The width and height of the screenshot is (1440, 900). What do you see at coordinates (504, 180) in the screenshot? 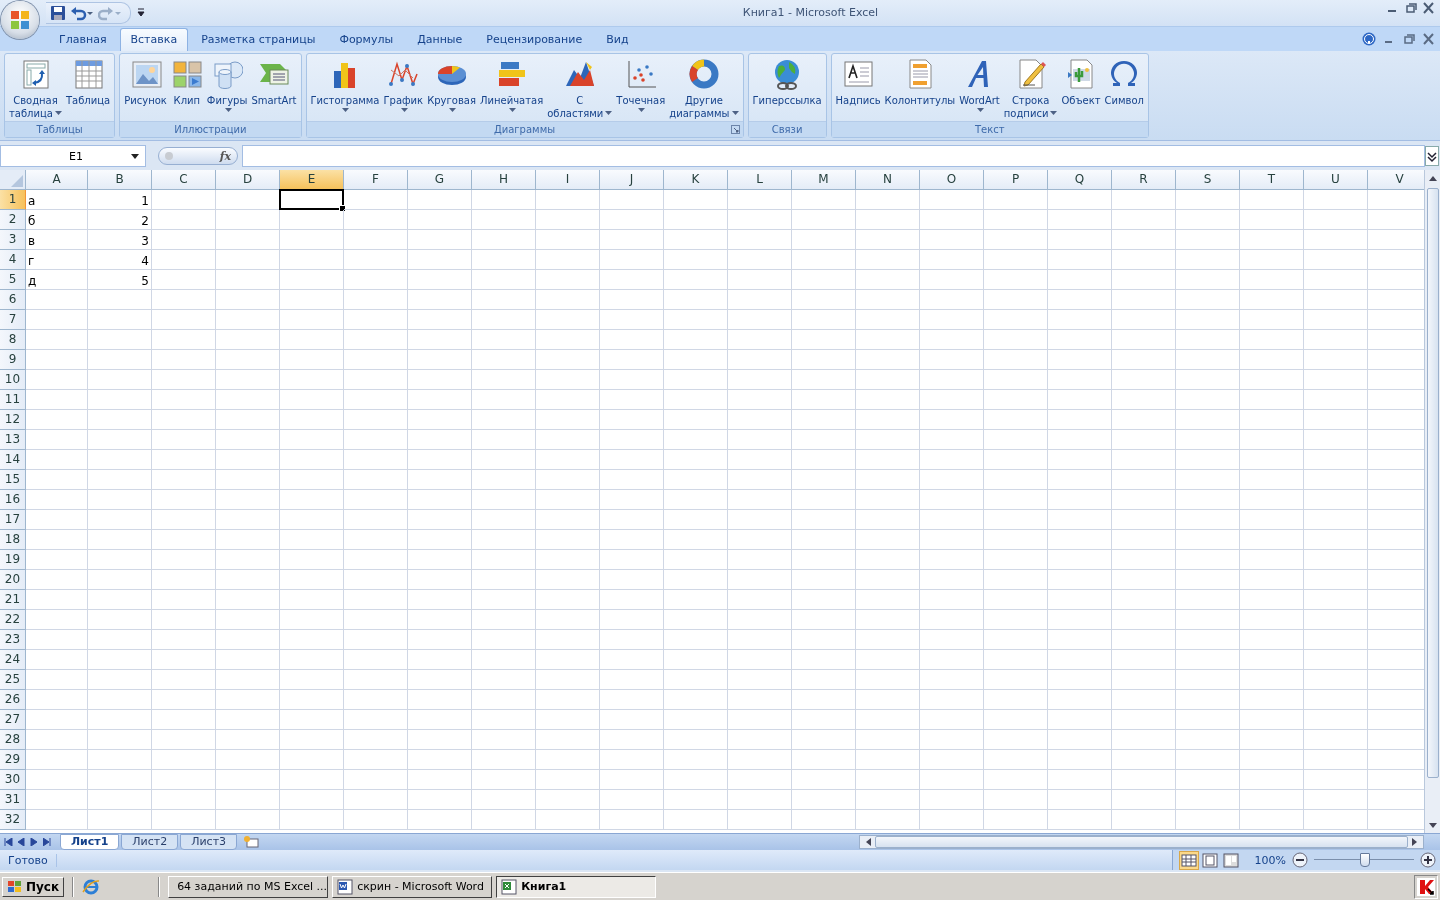
I see `column-header: H` at bounding box center [504, 180].